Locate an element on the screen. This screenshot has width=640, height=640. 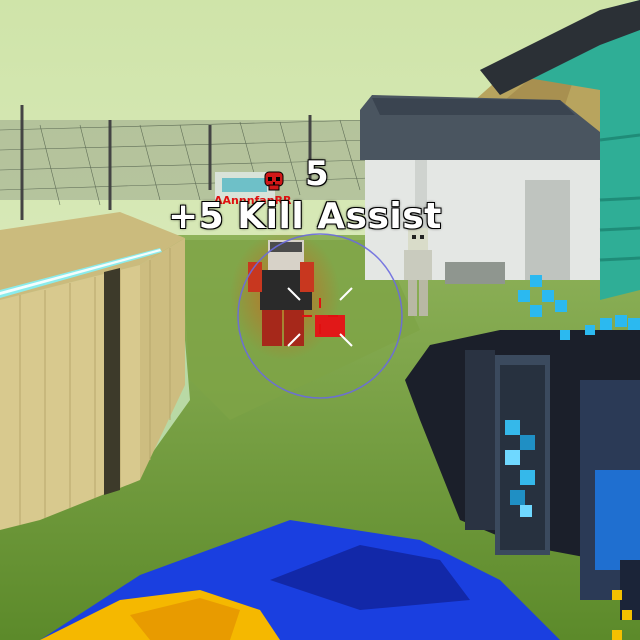
kill-count: 5 is located at coordinates (317, 174).